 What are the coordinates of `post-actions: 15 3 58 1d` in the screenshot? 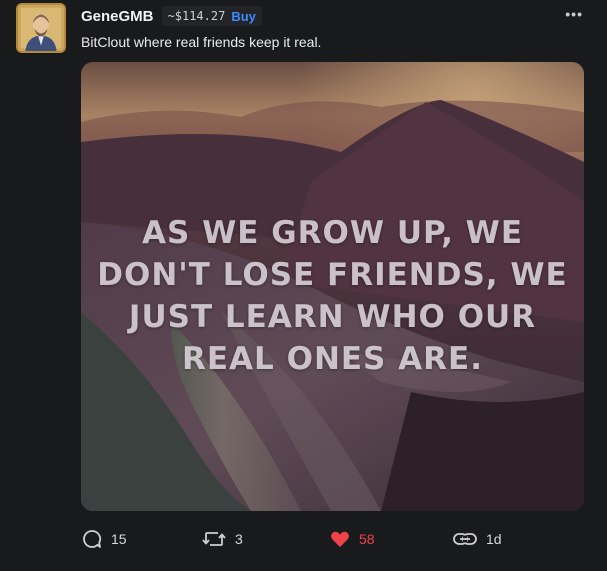 It's located at (332, 539).